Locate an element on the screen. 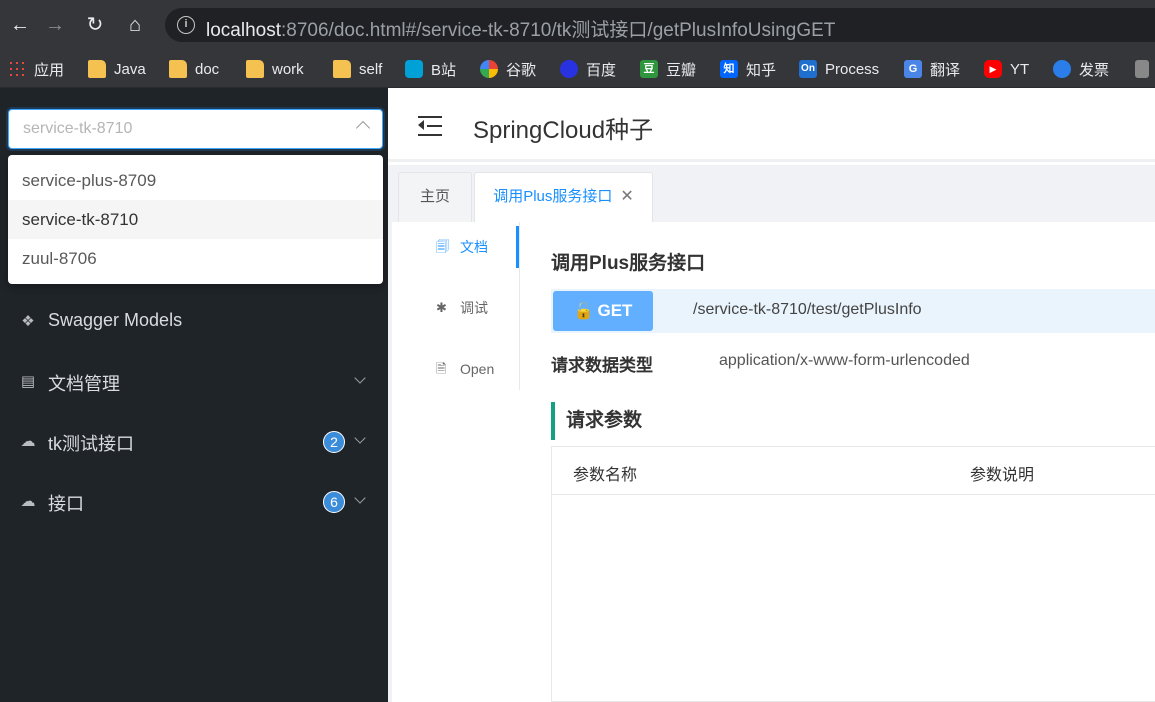  translate-icon: G is located at coordinates (913, 69).